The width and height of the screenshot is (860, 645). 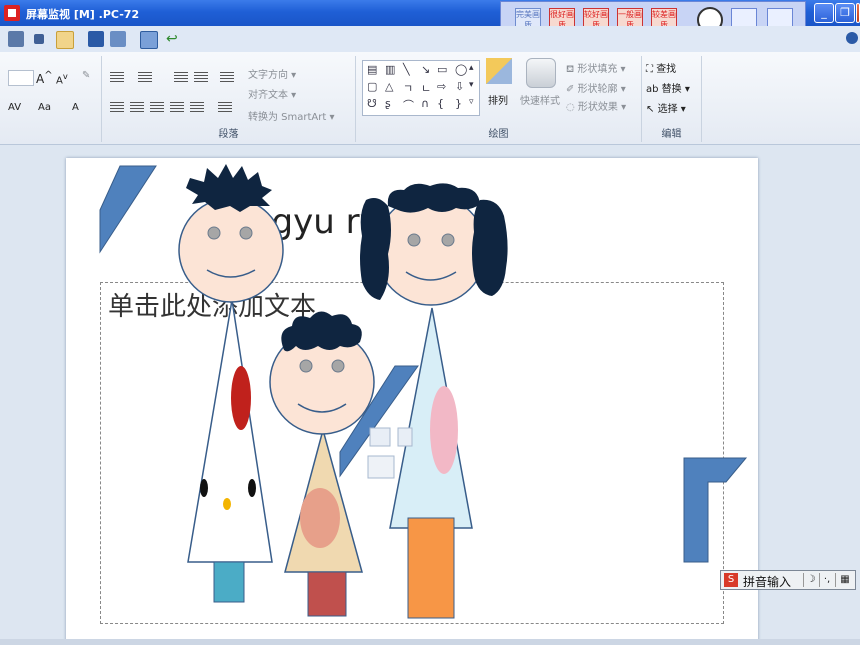 I want to click on corner-slash-shape, so click(x=128, y=209).